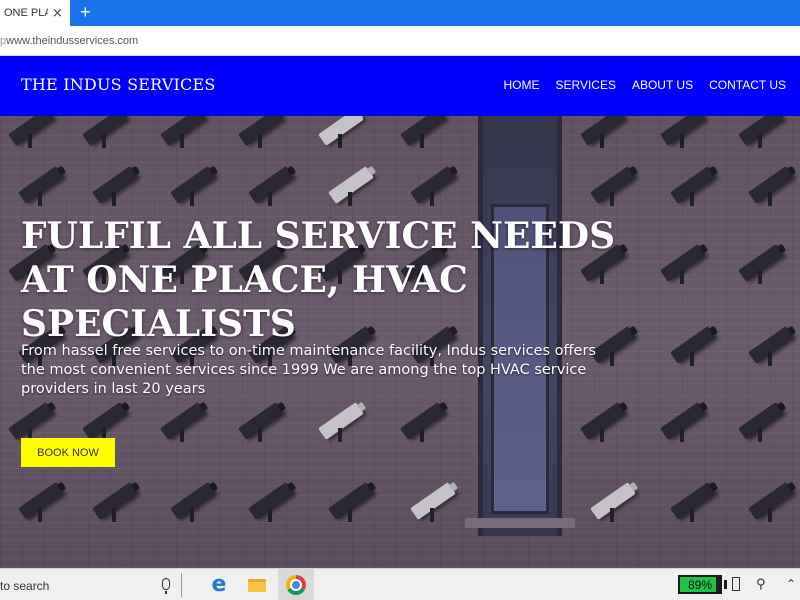 The height and width of the screenshot is (600, 800). Describe the element at coordinates (662, 85) in the screenshot. I see `nav-about-us: ABOUT US` at that location.